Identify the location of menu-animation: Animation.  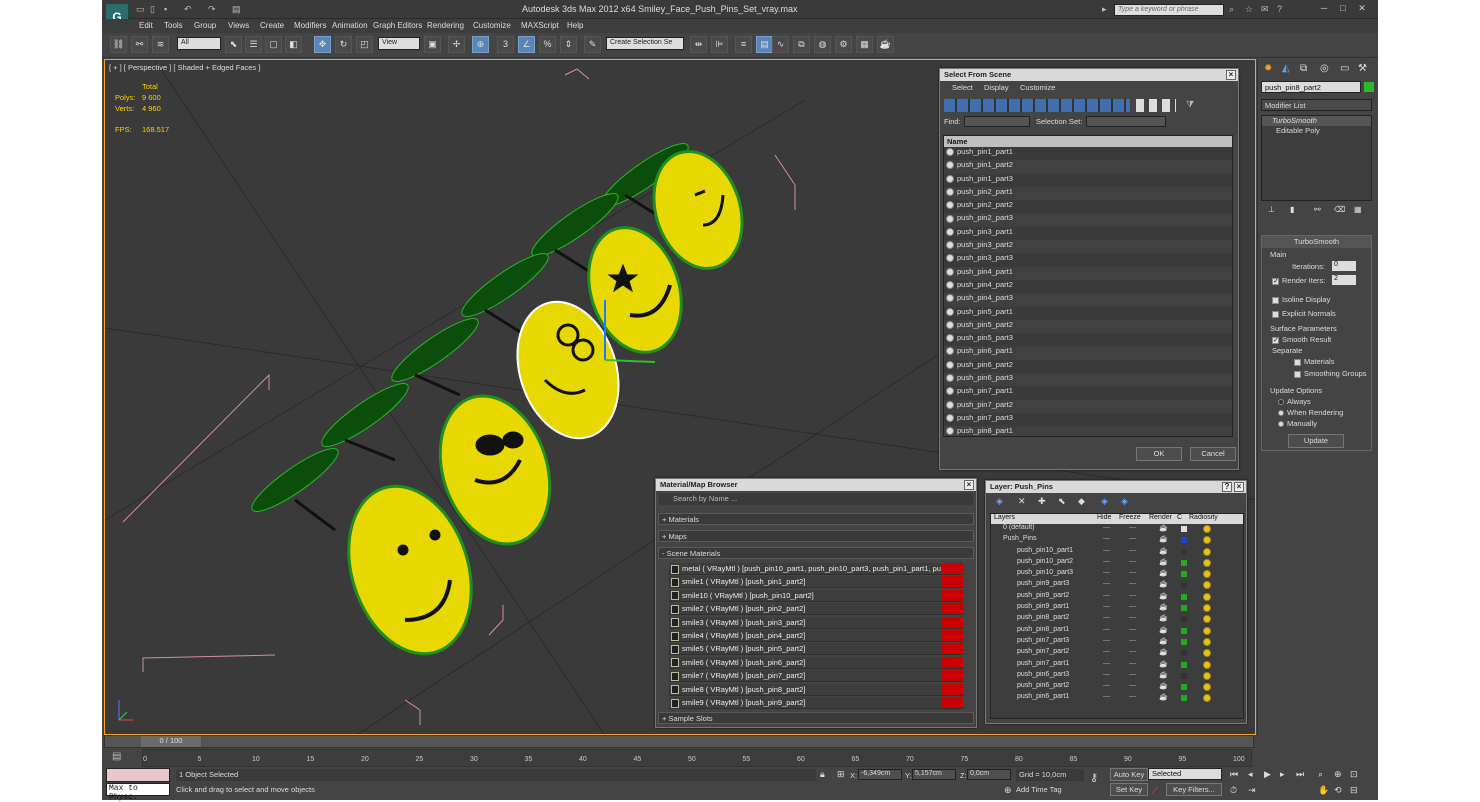
(350, 25).